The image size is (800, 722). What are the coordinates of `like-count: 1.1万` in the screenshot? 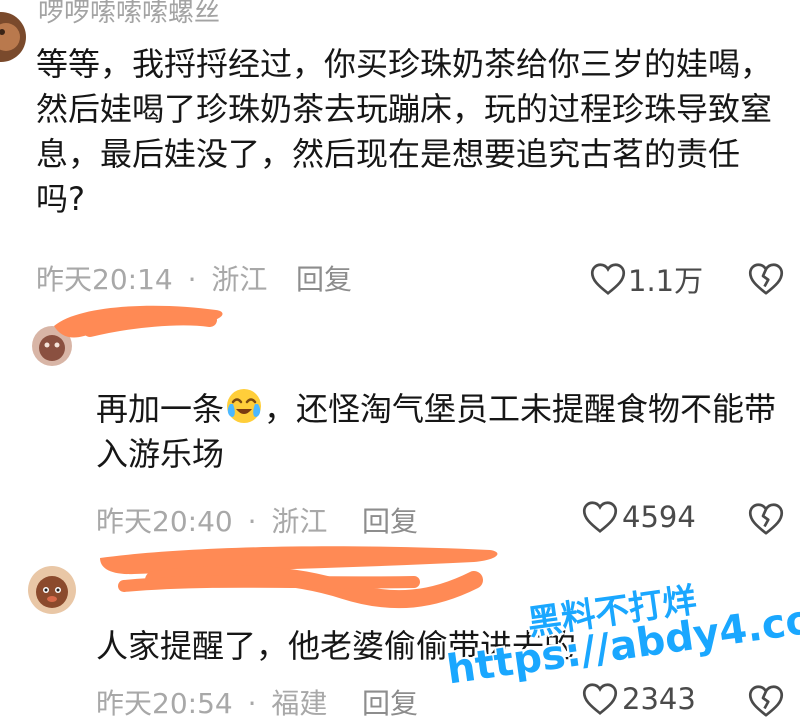 It's located at (666, 281).